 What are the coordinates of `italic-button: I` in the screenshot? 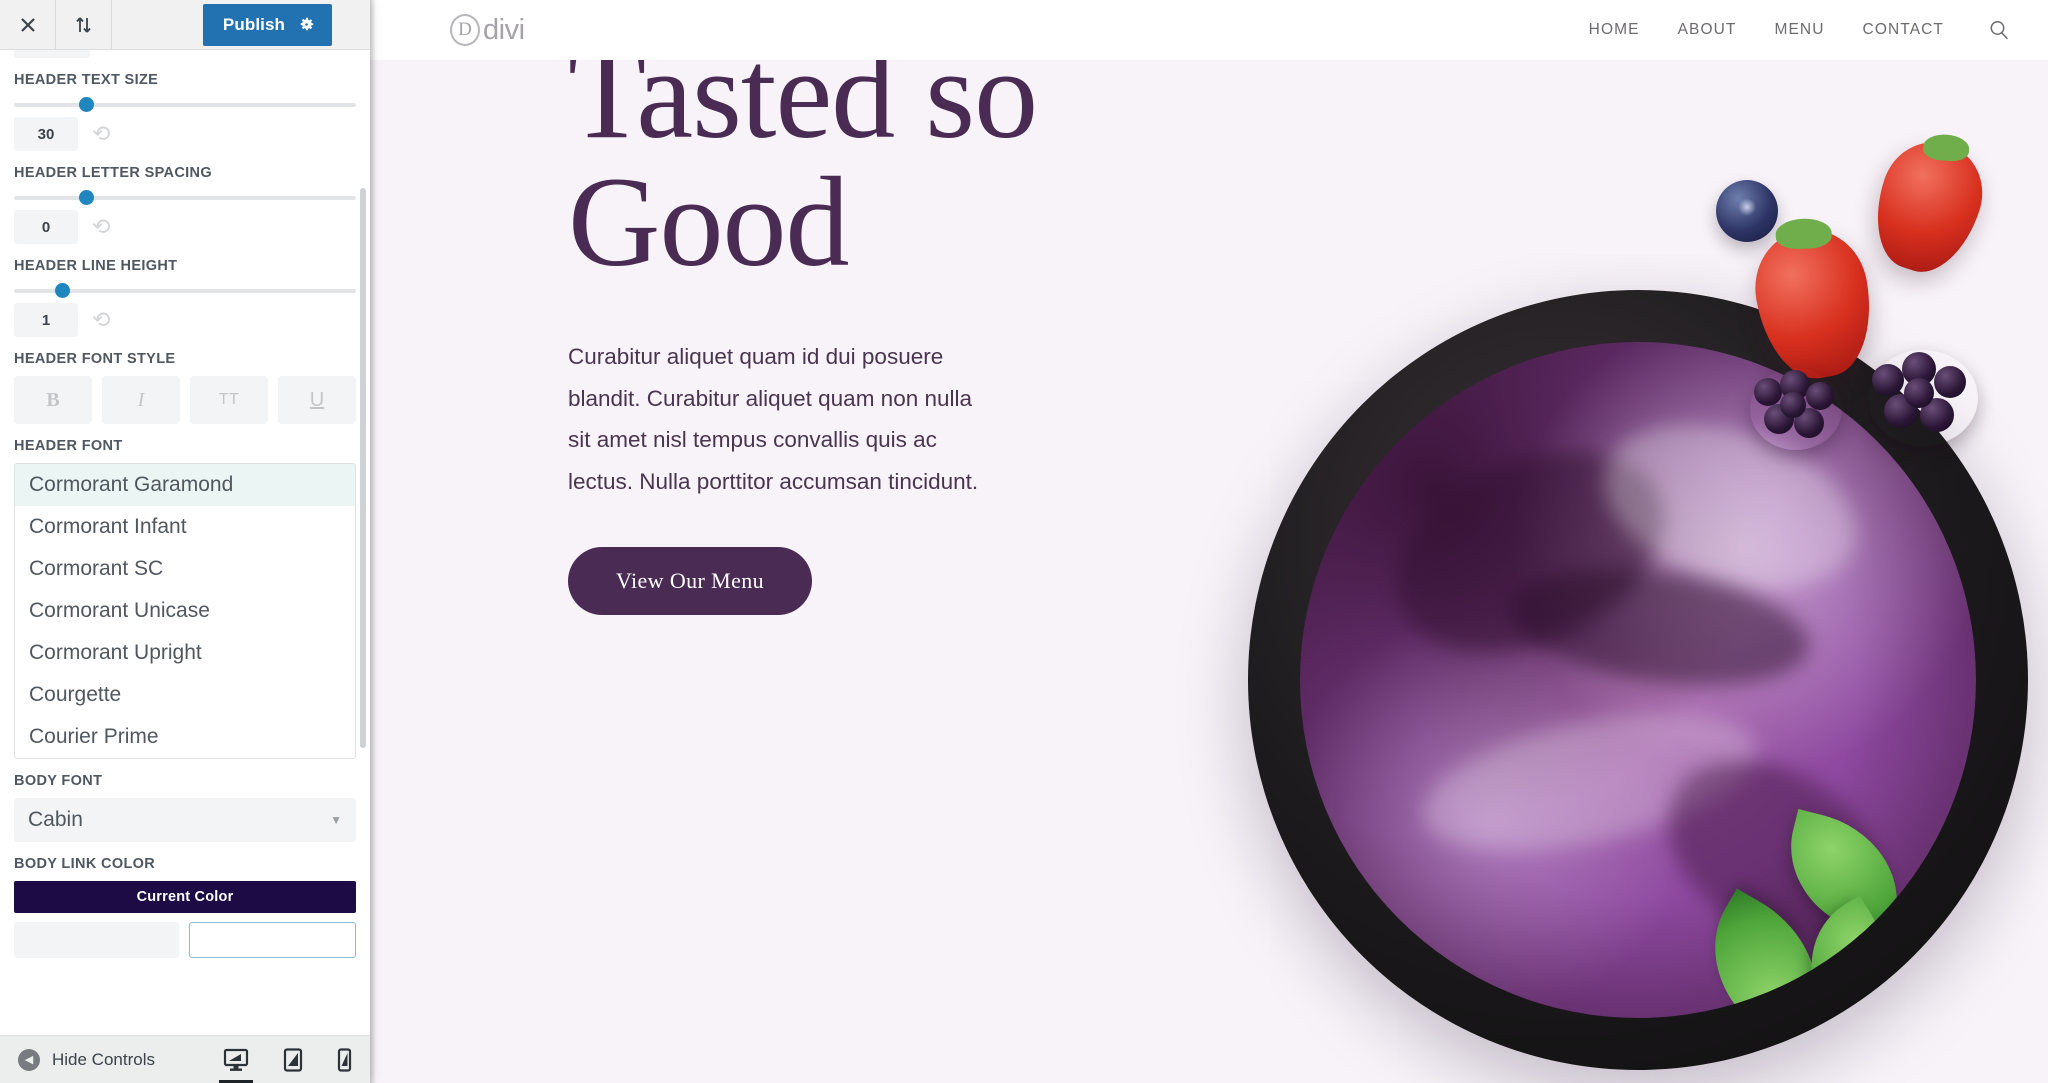 It's located at (141, 400).